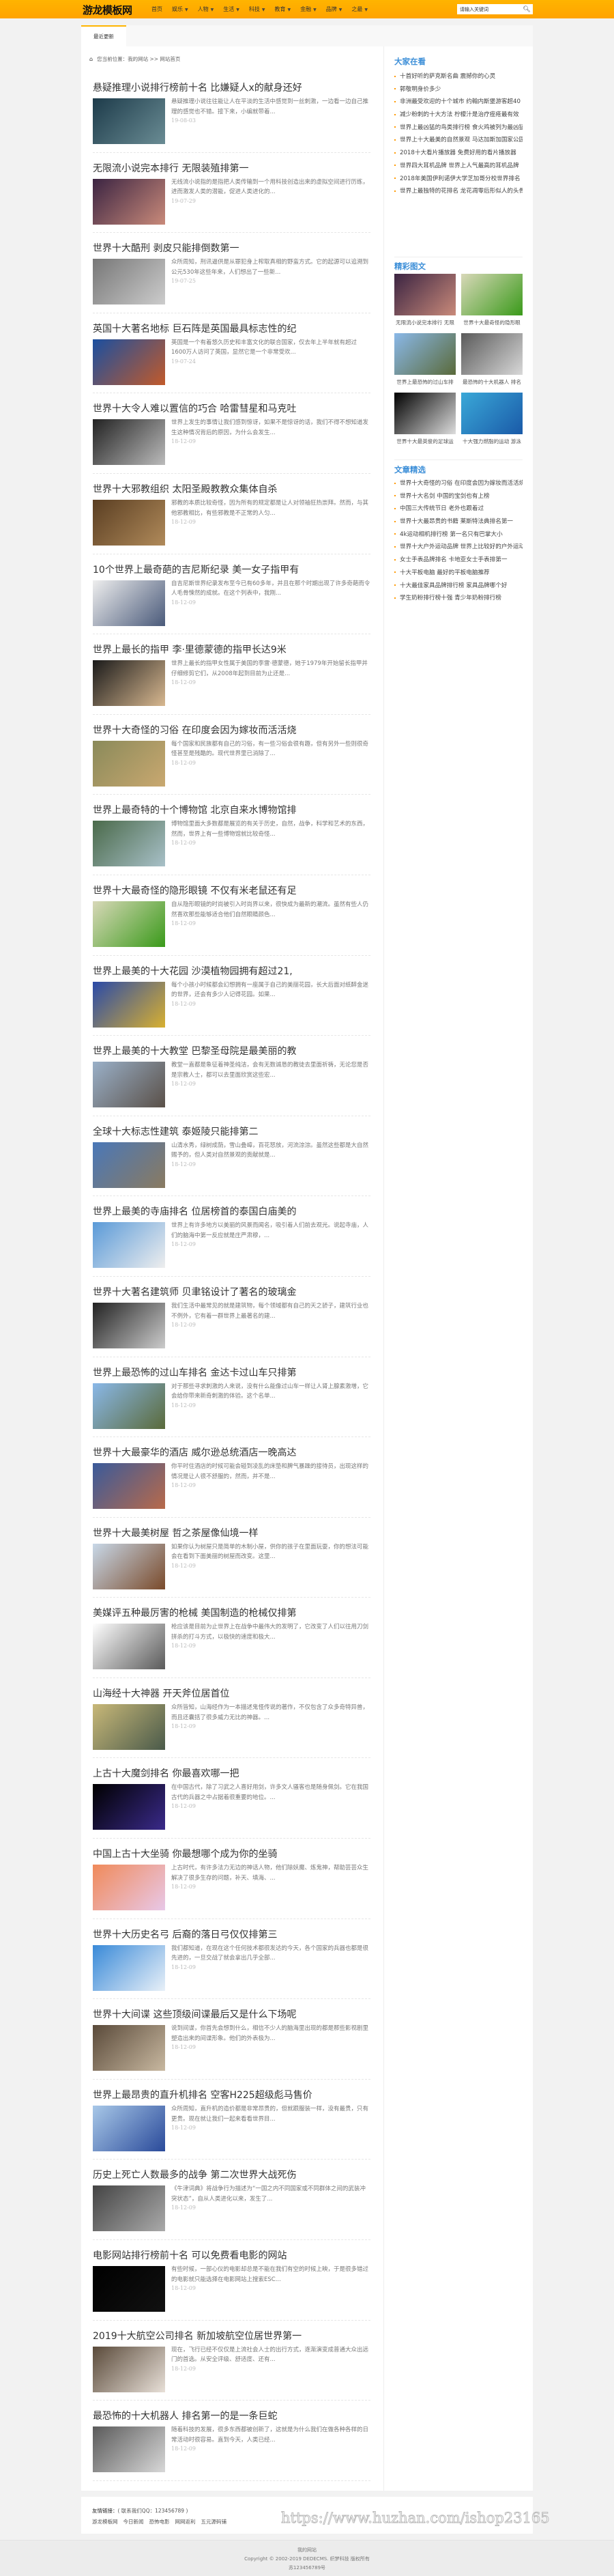 The height and width of the screenshot is (2576, 614). Describe the element at coordinates (175, 1132) in the screenshot. I see `article-title: 全球十大标志性建筑 泰姬陵只能排第二` at that location.